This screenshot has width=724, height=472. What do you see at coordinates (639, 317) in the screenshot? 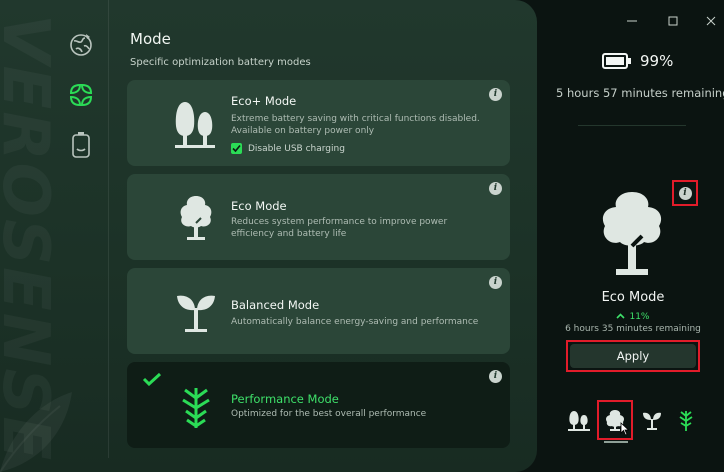
I see `preview-gain-value: 11%` at bounding box center [639, 317].